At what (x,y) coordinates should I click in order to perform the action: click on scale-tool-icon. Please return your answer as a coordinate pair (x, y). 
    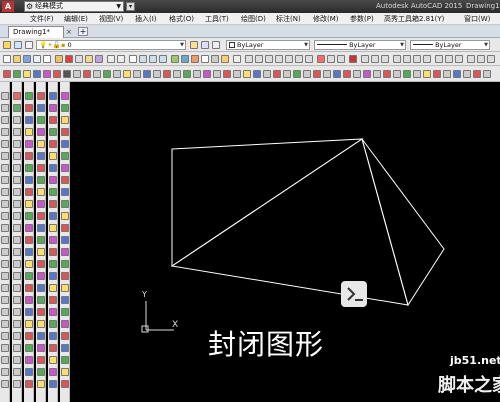
    Looking at the image, I should click on (17, 180).